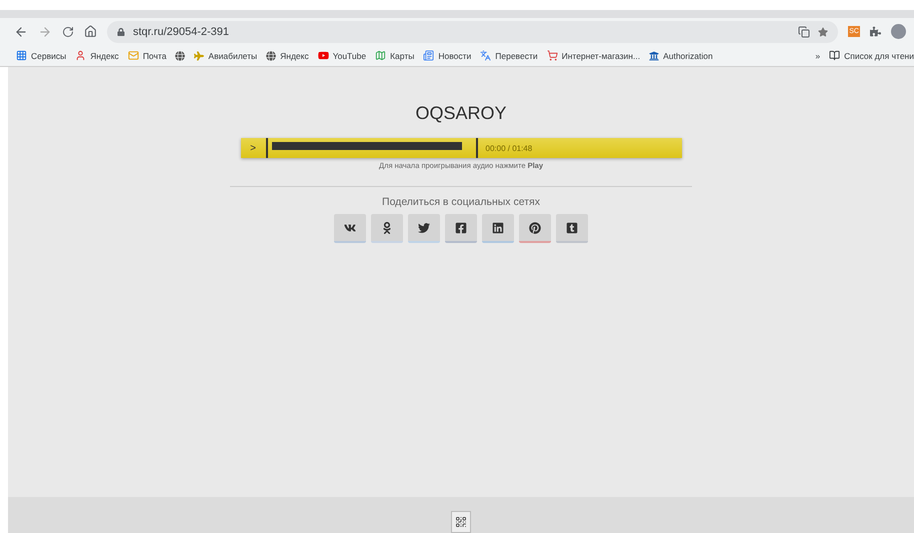 Image resolution: width=914 pixels, height=533 pixels. I want to click on qr-button, so click(461, 522).